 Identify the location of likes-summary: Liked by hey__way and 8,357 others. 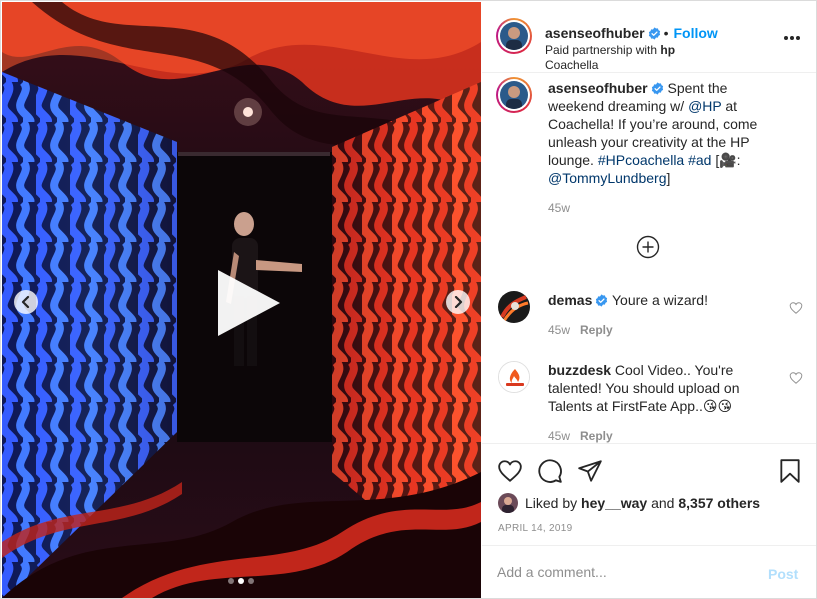
(629, 503).